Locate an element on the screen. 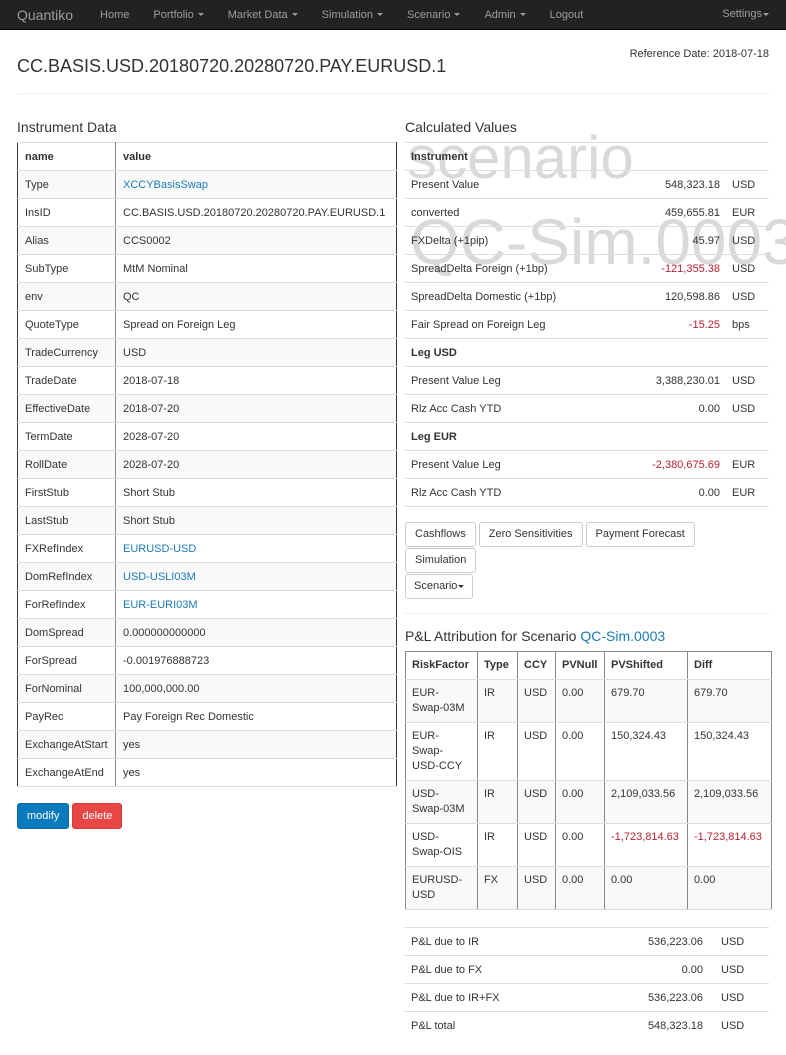  table-row: SpreadDelta Foreign (+1bp) -121,355.38 USD is located at coordinates (587, 268).